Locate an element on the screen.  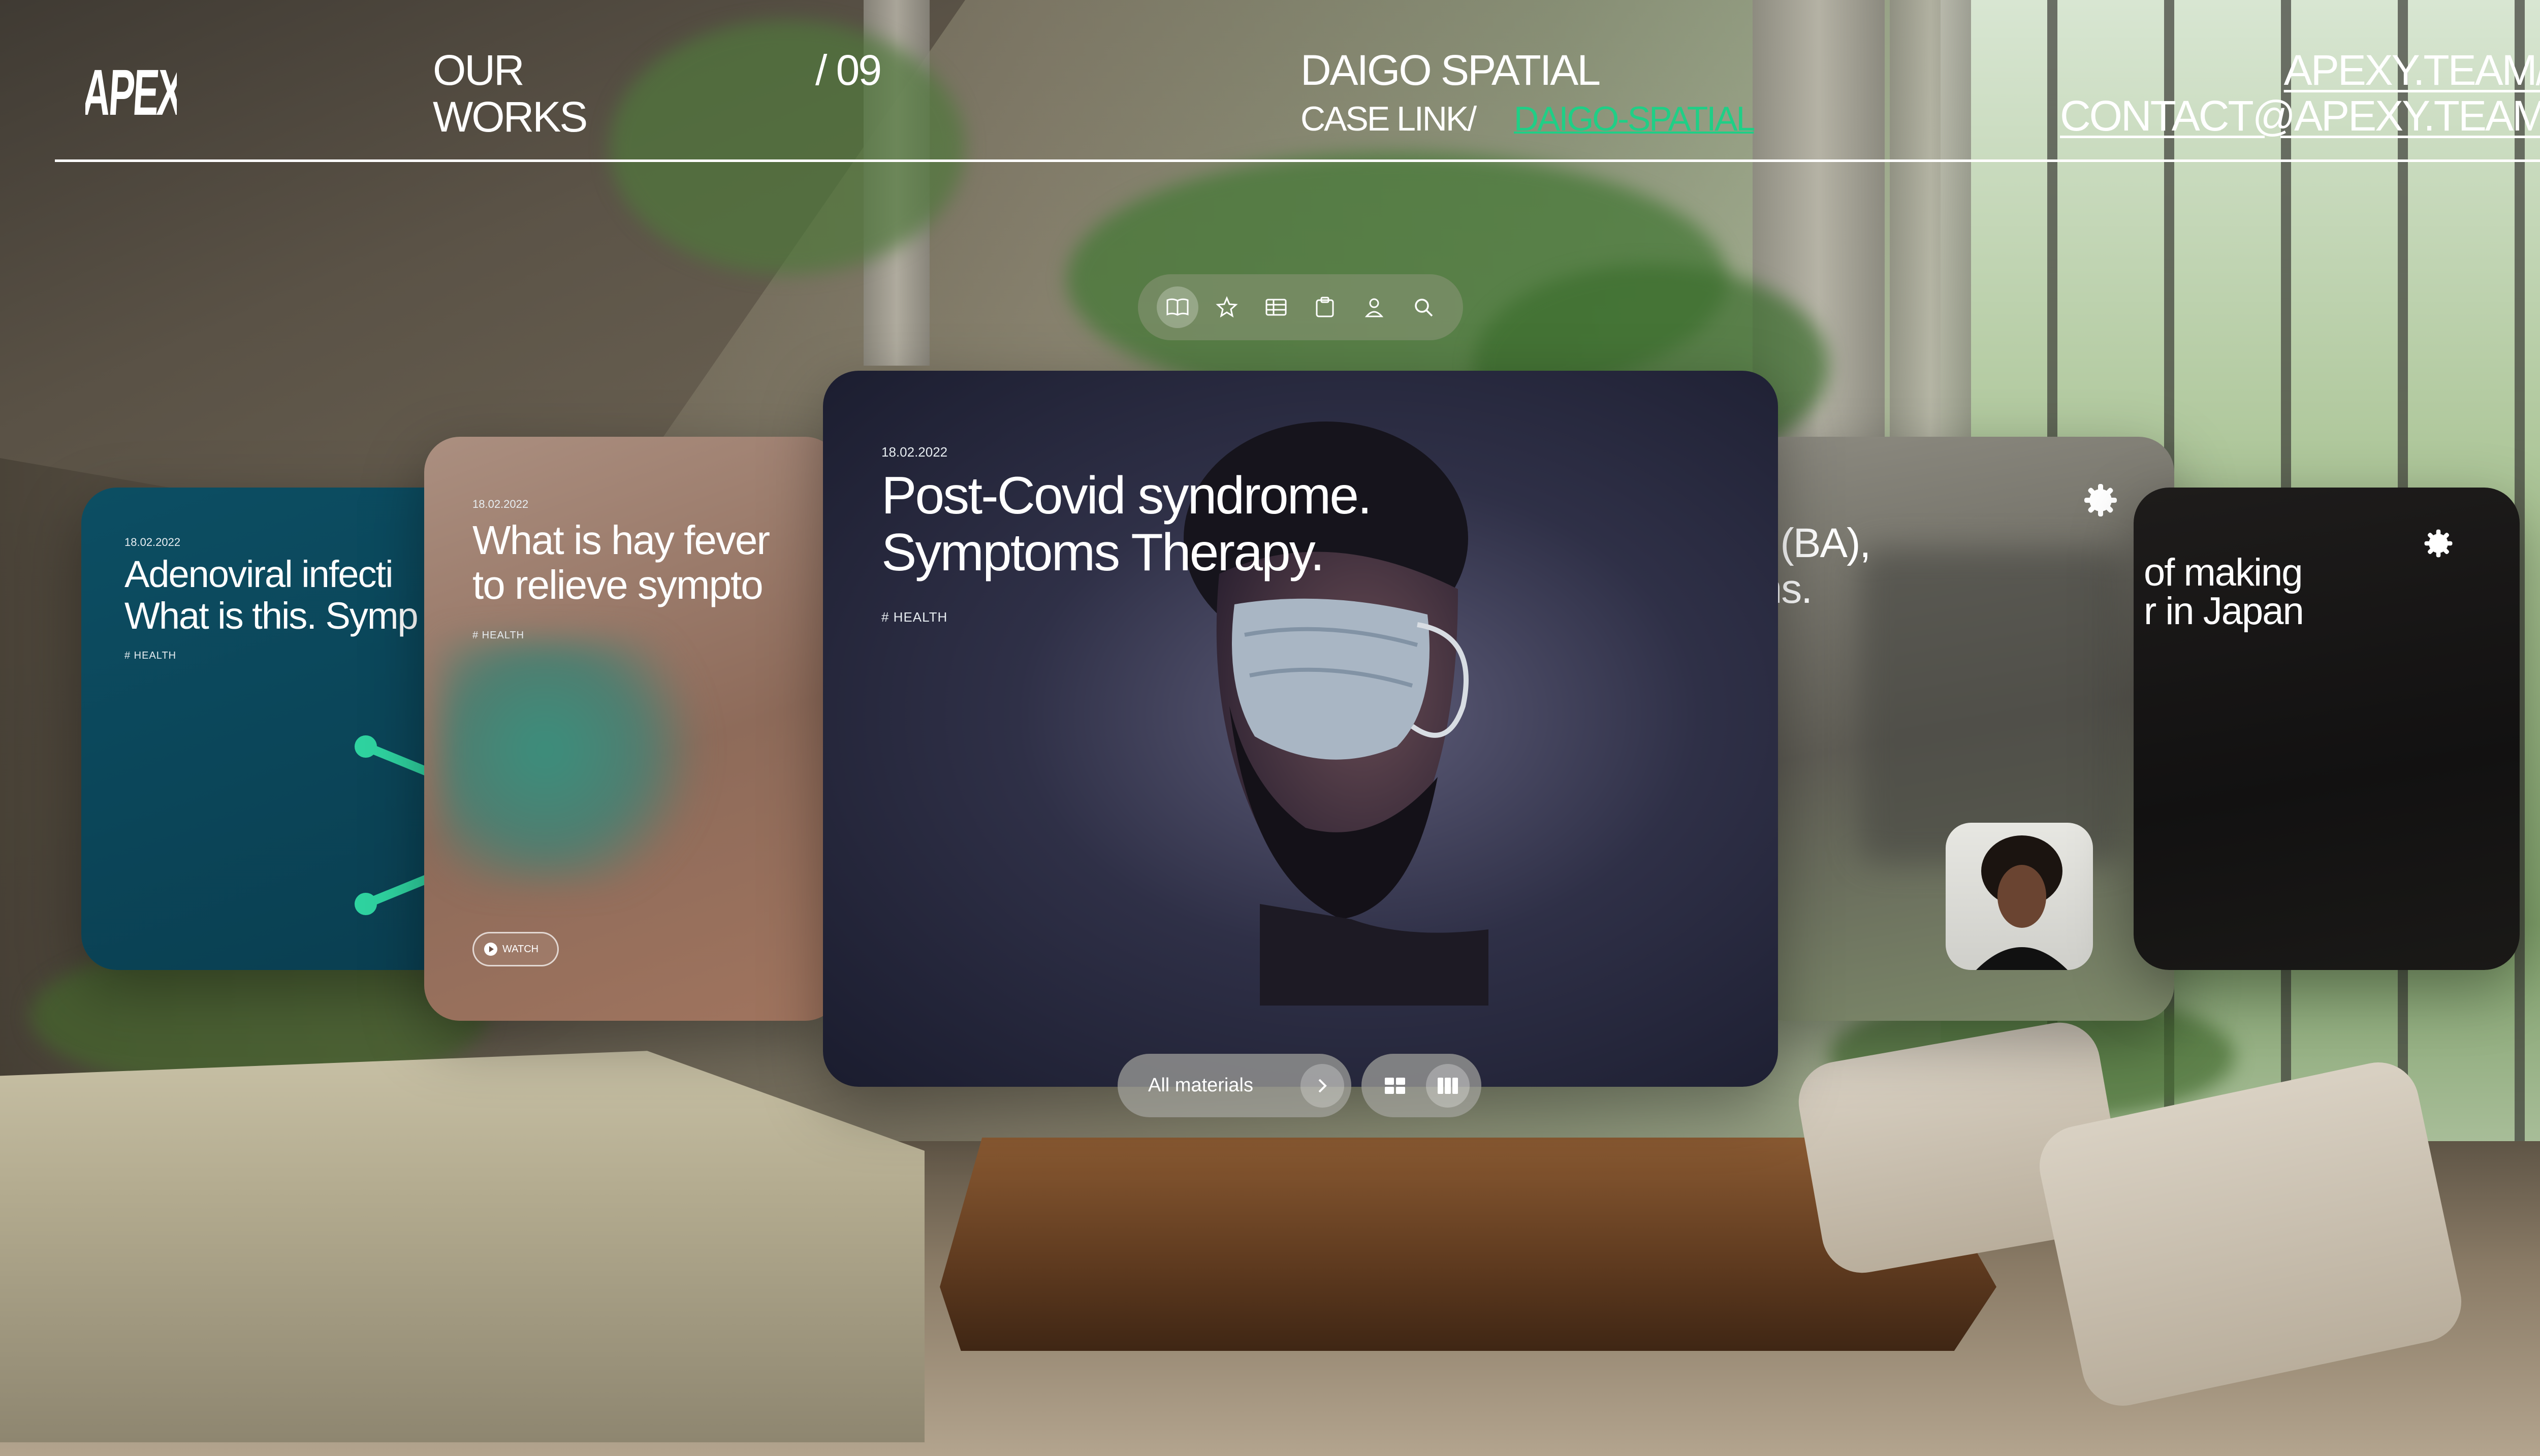
card-title-line1: of making is located at coordinates (2223, 572).